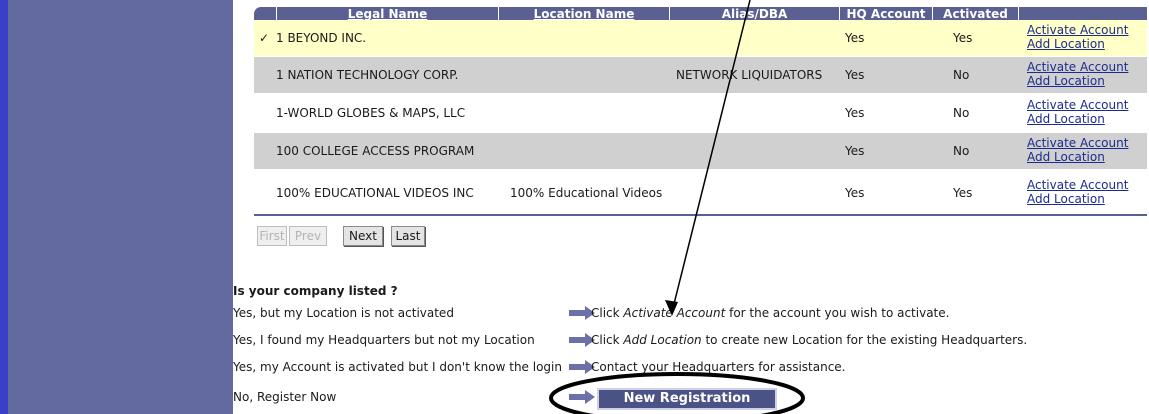 This screenshot has height=414, width=1149. What do you see at coordinates (285, 397) in the screenshot?
I see `help-question: No, Register Now` at bounding box center [285, 397].